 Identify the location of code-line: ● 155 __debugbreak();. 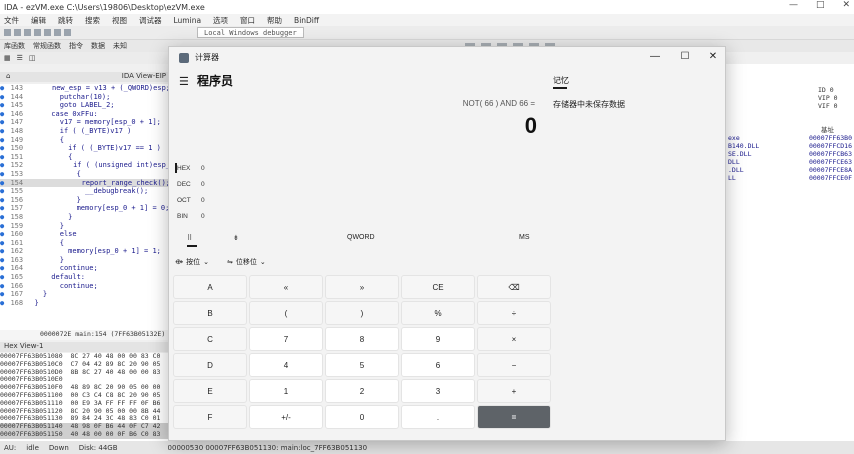
(85, 191).